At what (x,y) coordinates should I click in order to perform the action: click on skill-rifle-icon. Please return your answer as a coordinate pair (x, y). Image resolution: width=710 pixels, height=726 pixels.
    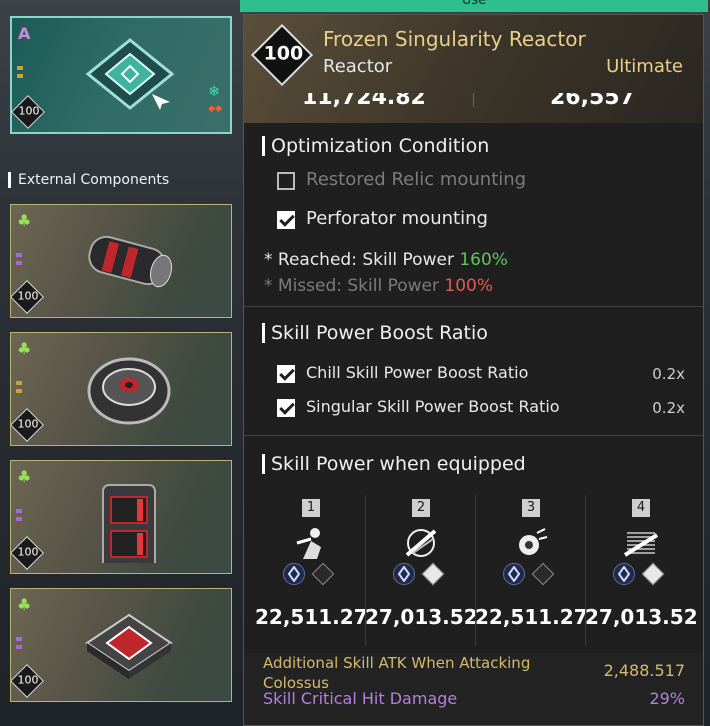
    Looking at the image, I should click on (641, 544).